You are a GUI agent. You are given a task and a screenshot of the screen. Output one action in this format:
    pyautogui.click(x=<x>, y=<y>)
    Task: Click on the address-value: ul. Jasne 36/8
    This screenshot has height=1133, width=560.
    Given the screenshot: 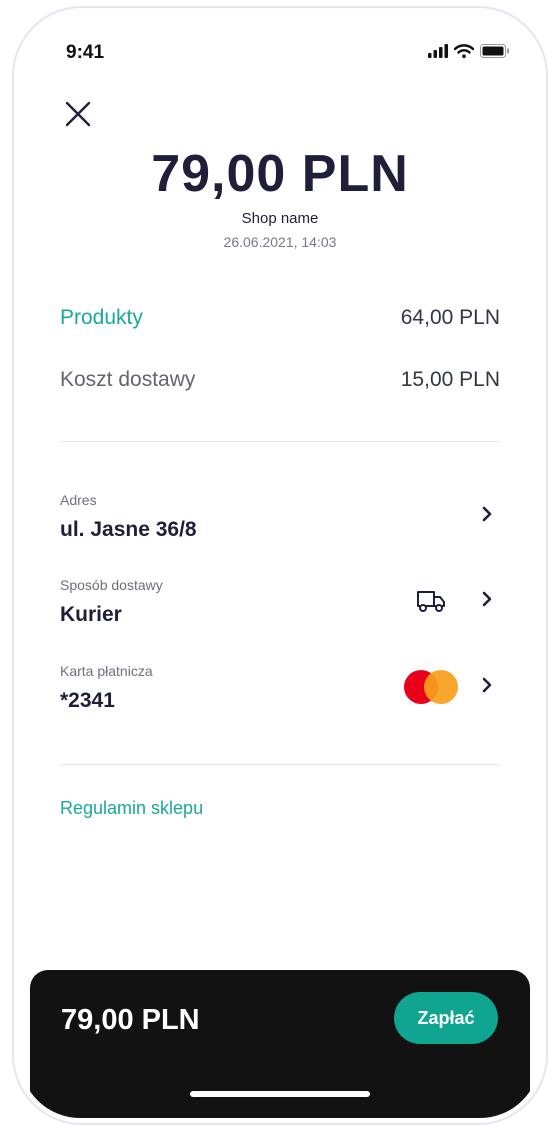 What is the action you would take?
    pyautogui.click(x=128, y=529)
    